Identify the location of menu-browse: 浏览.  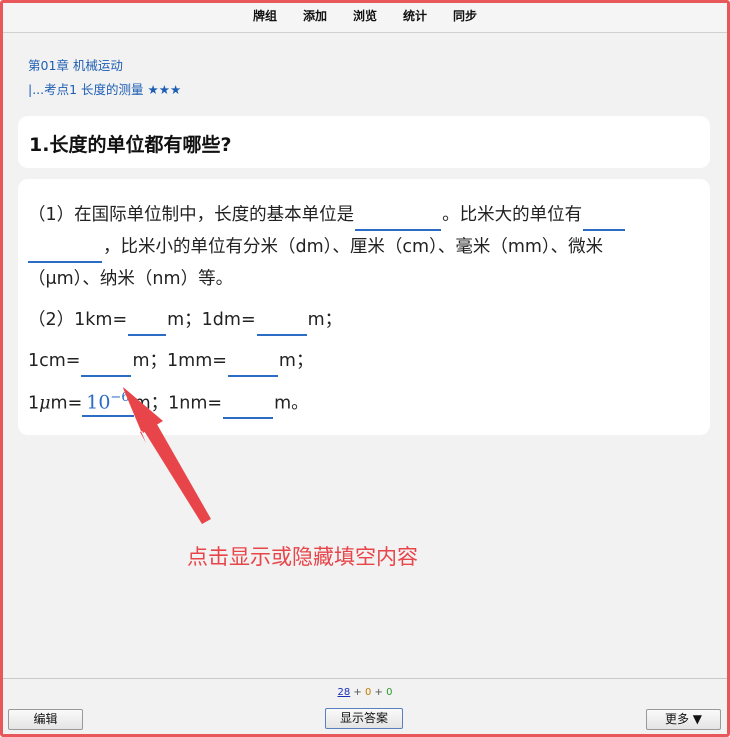
(365, 17).